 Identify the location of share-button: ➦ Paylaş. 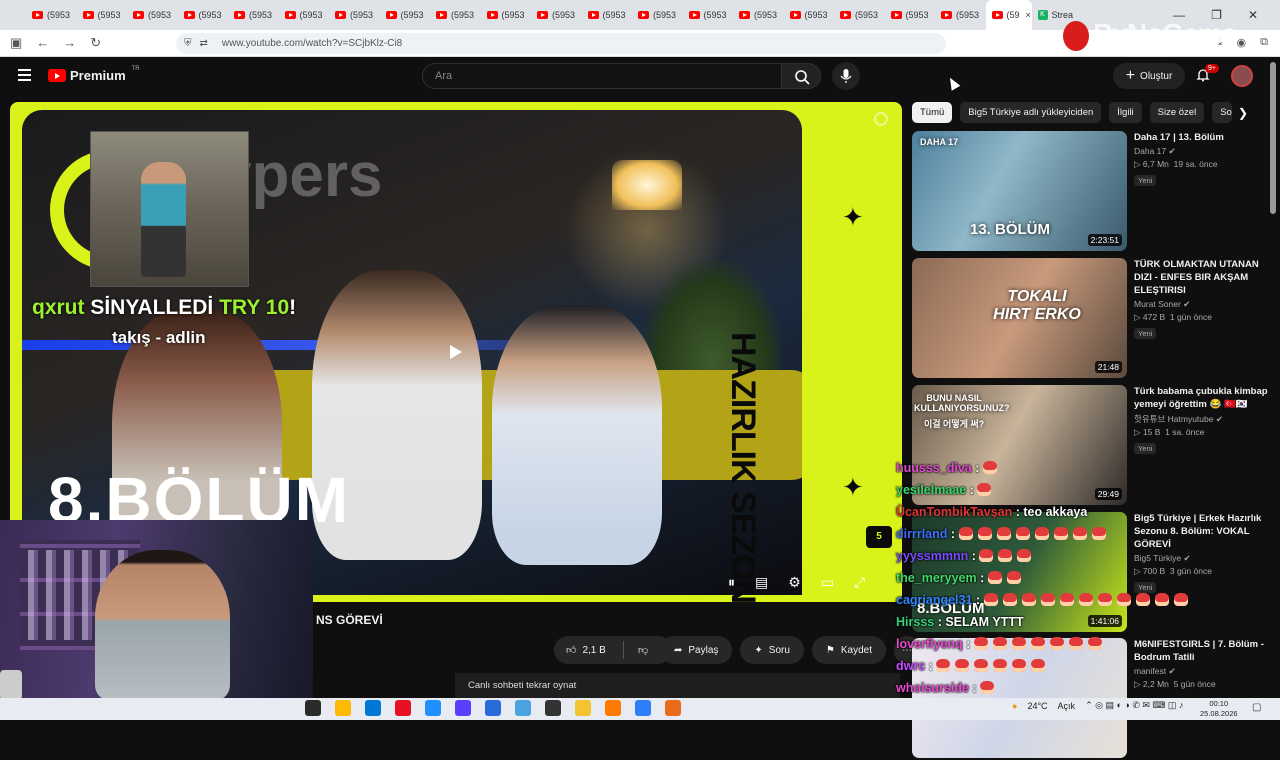
(696, 650).